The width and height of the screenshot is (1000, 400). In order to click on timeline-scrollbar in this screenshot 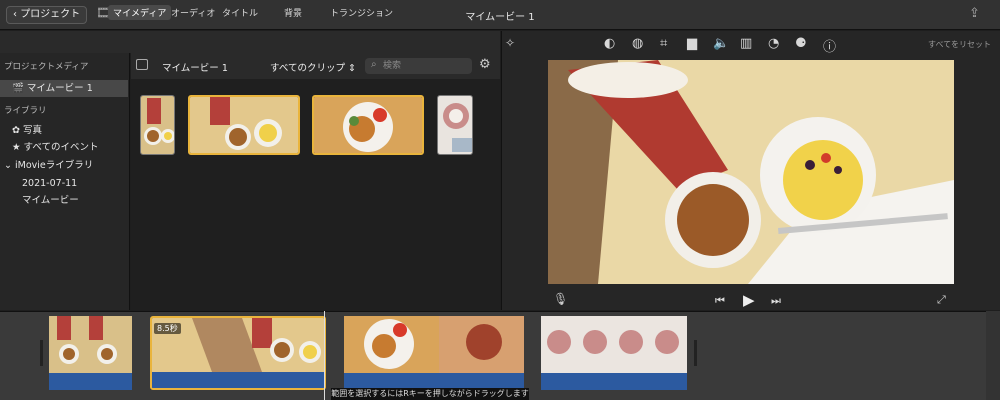, I will do `click(993, 355)`.